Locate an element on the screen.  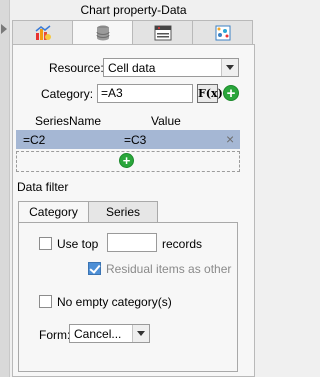
tab-chart-edit is located at coordinates (162, 32).